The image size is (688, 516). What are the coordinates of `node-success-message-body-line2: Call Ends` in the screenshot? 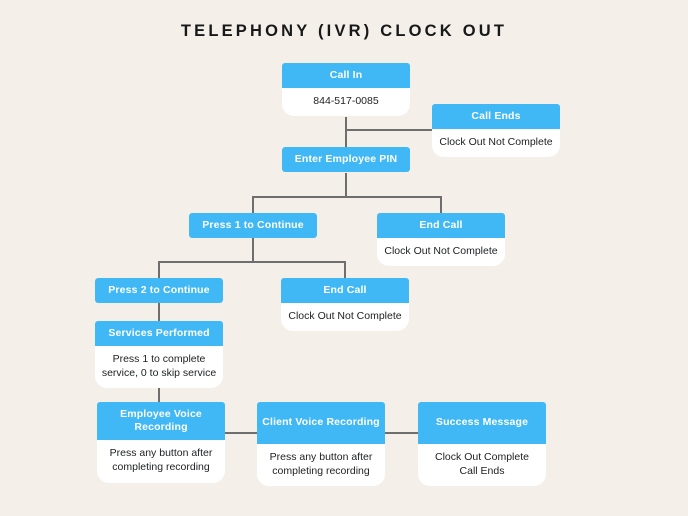 It's located at (482, 471).